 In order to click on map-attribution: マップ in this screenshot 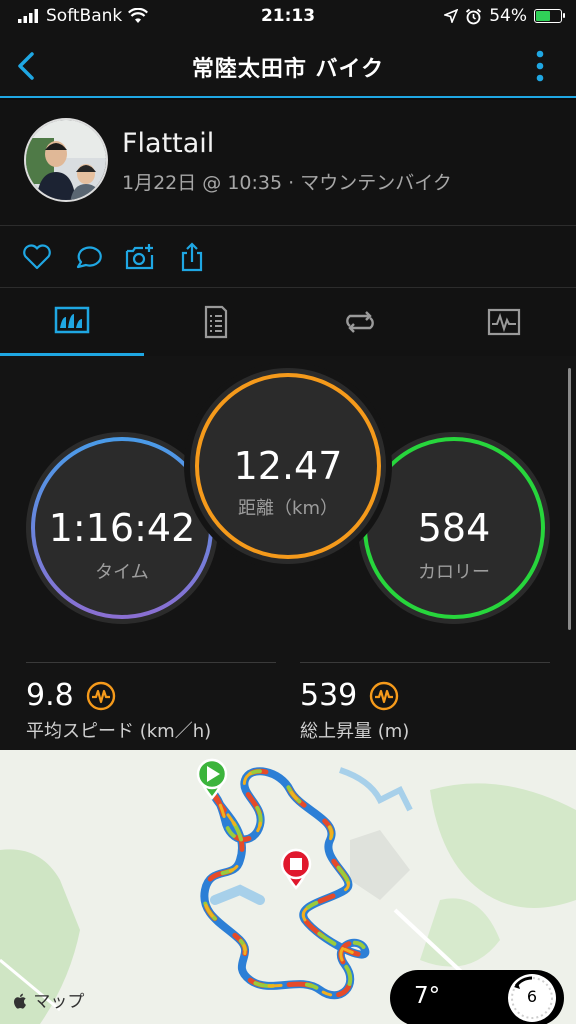, I will do `click(49, 999)`.